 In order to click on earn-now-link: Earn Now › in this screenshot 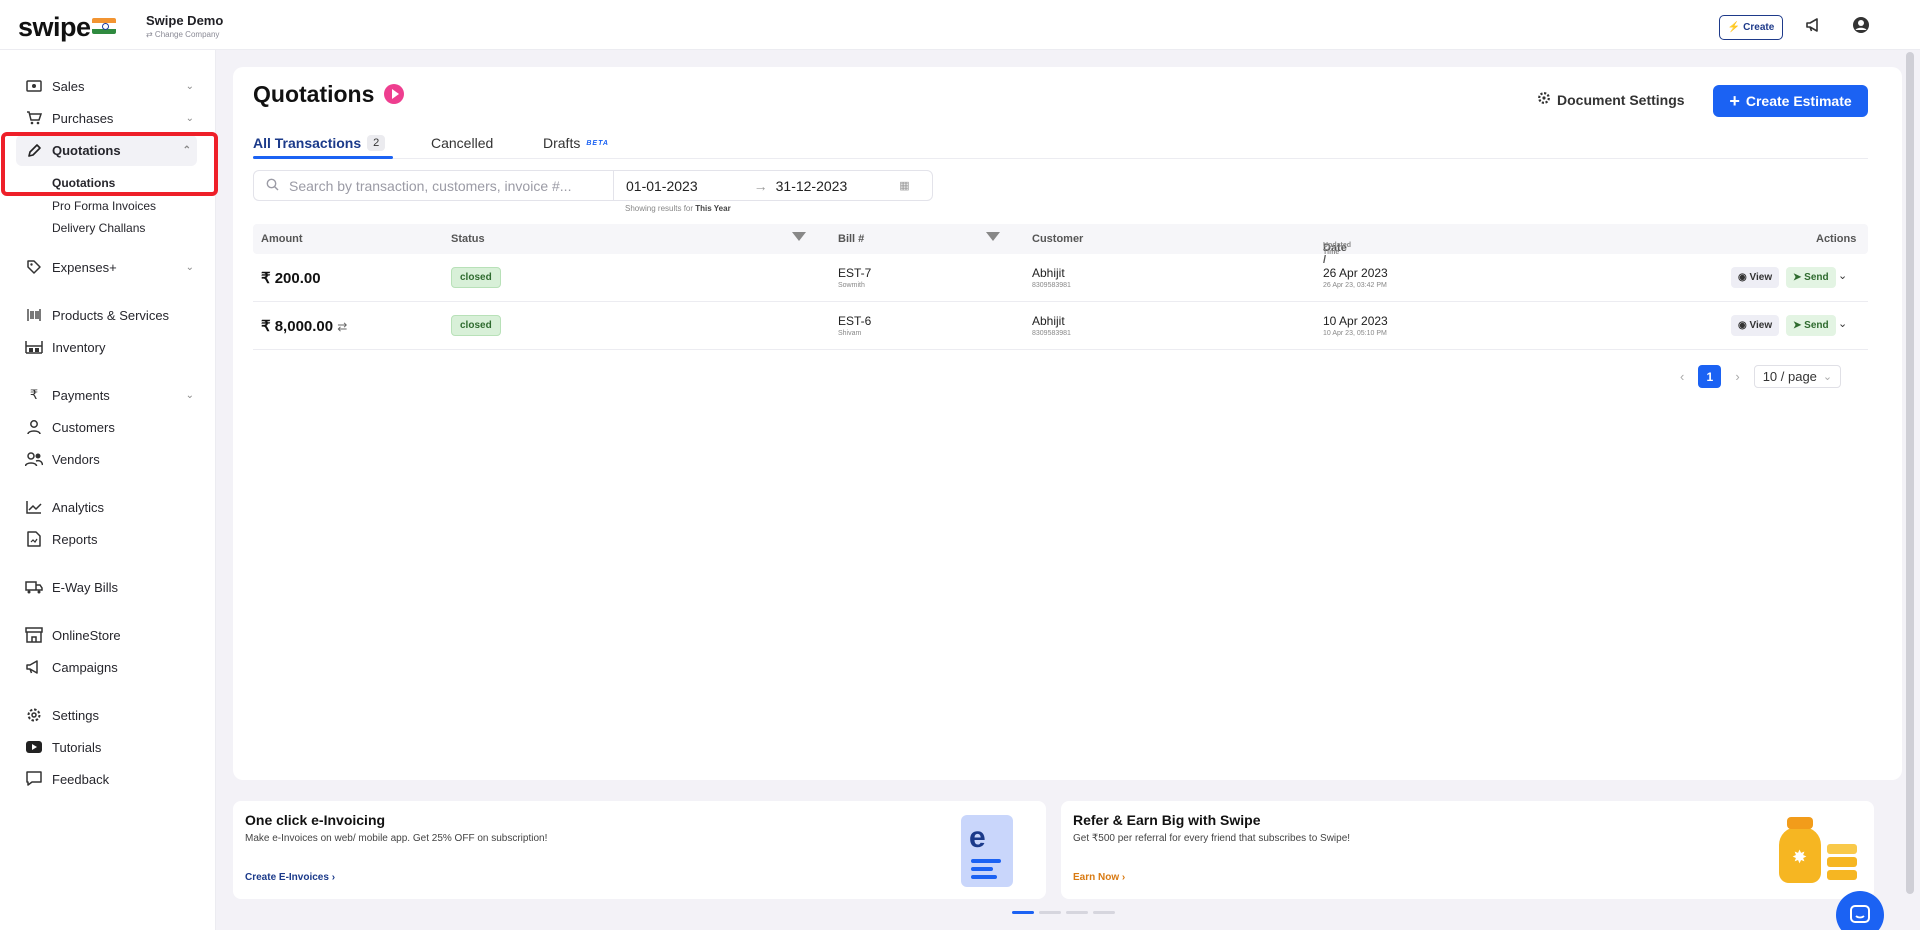, I will do `click(1099, 877)`.